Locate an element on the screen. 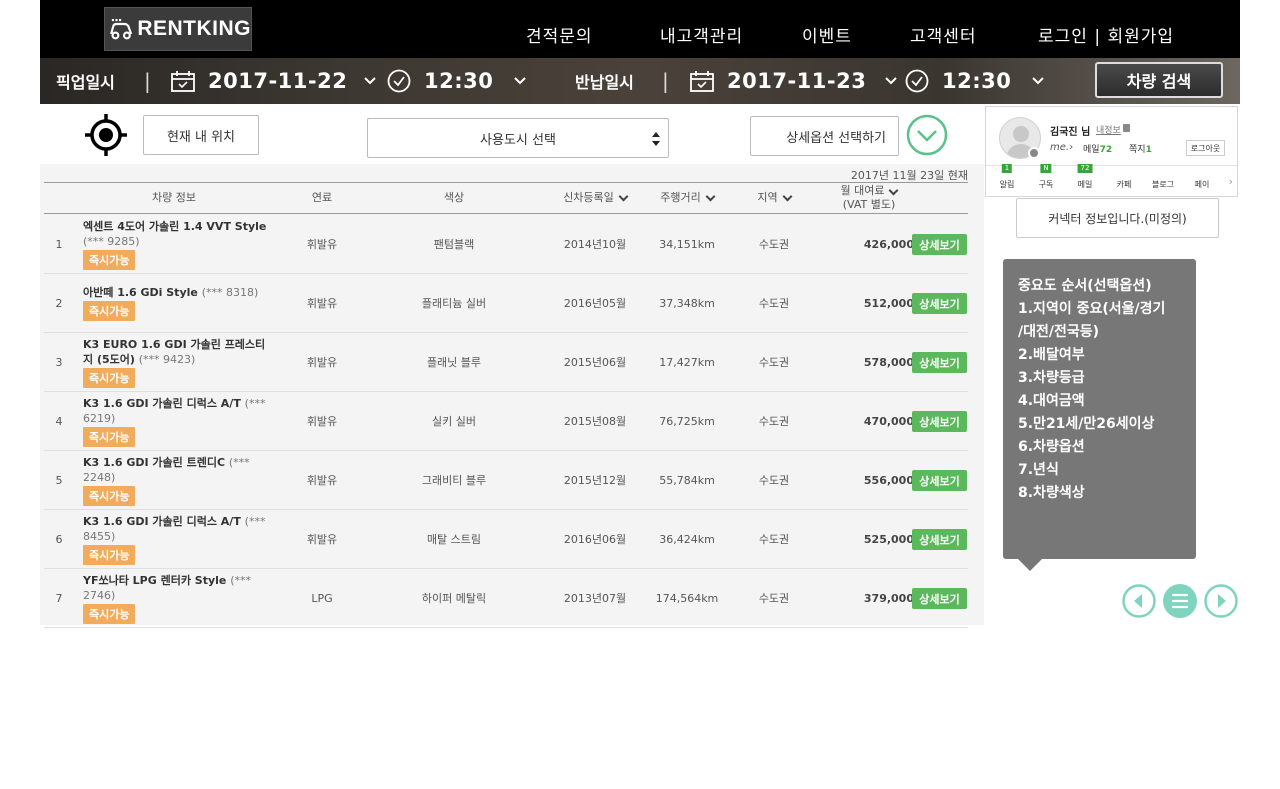  col-price-label: 월 대여료 is located at coordinates (862, 190).